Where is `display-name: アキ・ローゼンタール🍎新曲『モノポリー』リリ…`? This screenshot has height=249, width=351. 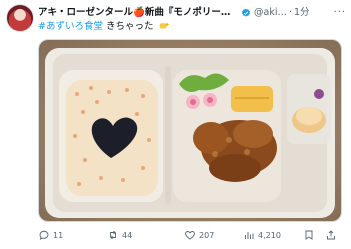
display-name: アキ・ローゼンタール🍎新曲『モノポリー』リリ… is located at coordinates (138, 13).